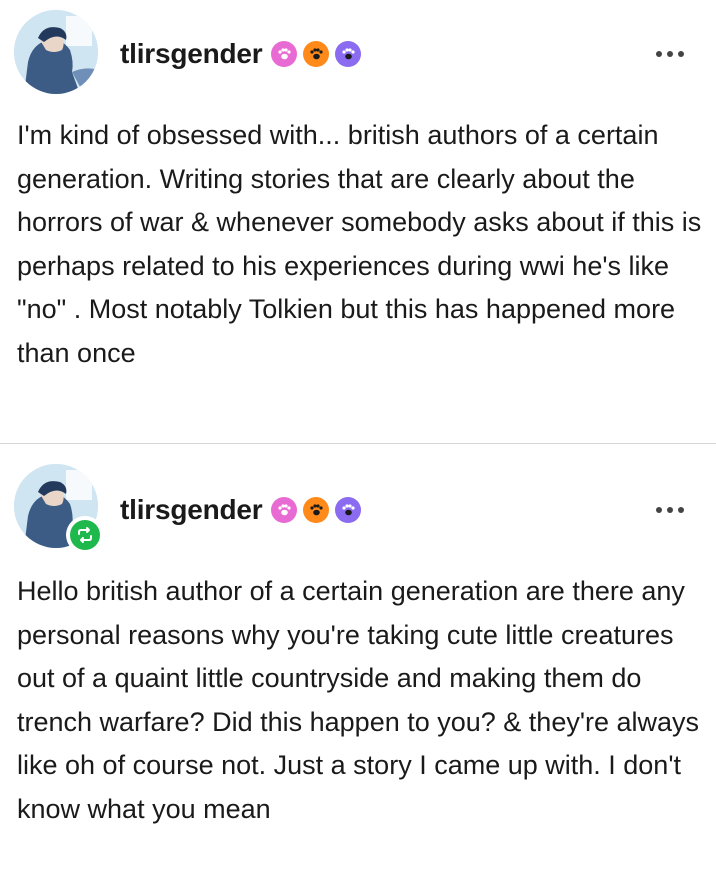 Image resolution: width=716 pixels, height=888 pixels. I want to click on avatar-image, so click(56, 52).